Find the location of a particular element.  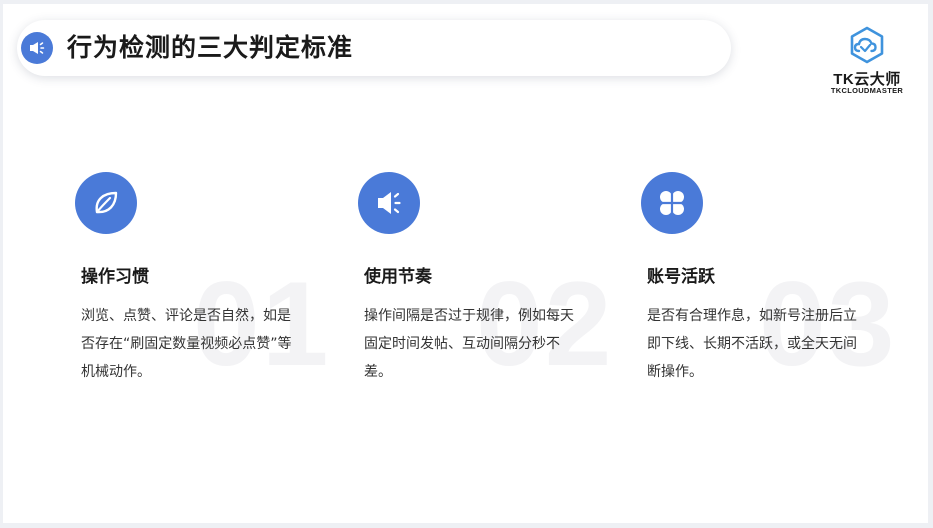

criterion-description: 操作间隔是否过于规律，例如每天固定时间发帖、互动间隔分秒不差。 is located at coordinates (469, 344).